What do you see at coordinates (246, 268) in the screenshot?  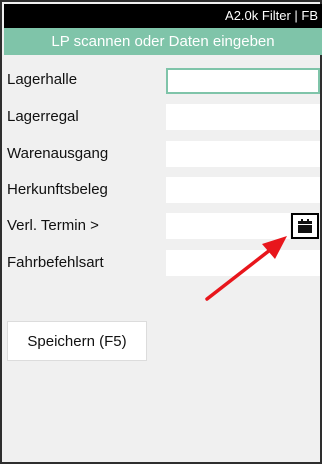 I see `annotation-arrow` at bounding box center [246, 268].